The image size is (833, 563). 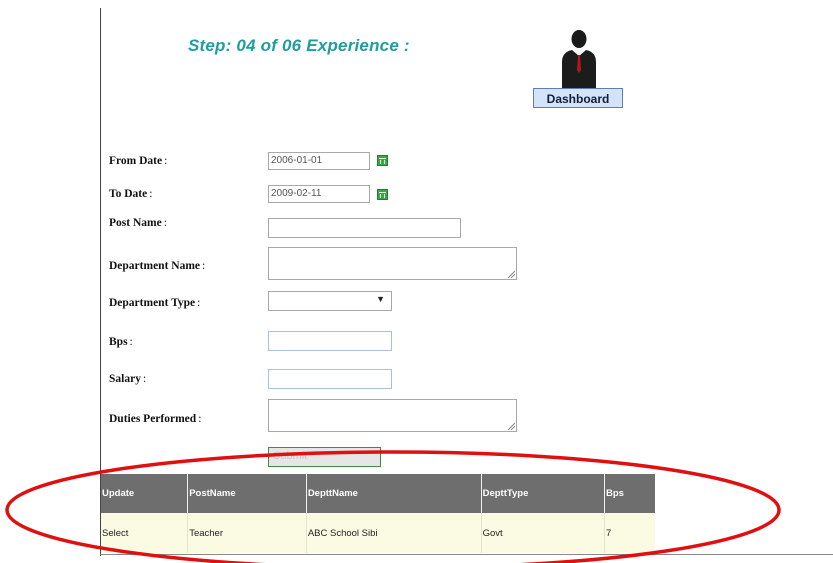 What do you see at coordinates (543, 533) in the screenshot?
I see `table-cell-depttype: Govt` at bounding box center [543, 533].